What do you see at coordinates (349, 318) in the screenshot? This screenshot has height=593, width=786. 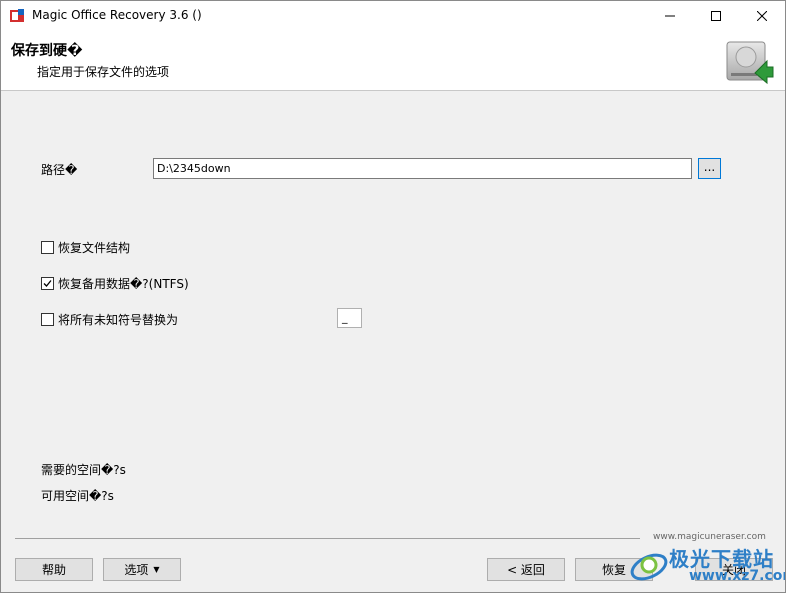 I see `replace-symbol-input: _` at bounding box center [349, 318].